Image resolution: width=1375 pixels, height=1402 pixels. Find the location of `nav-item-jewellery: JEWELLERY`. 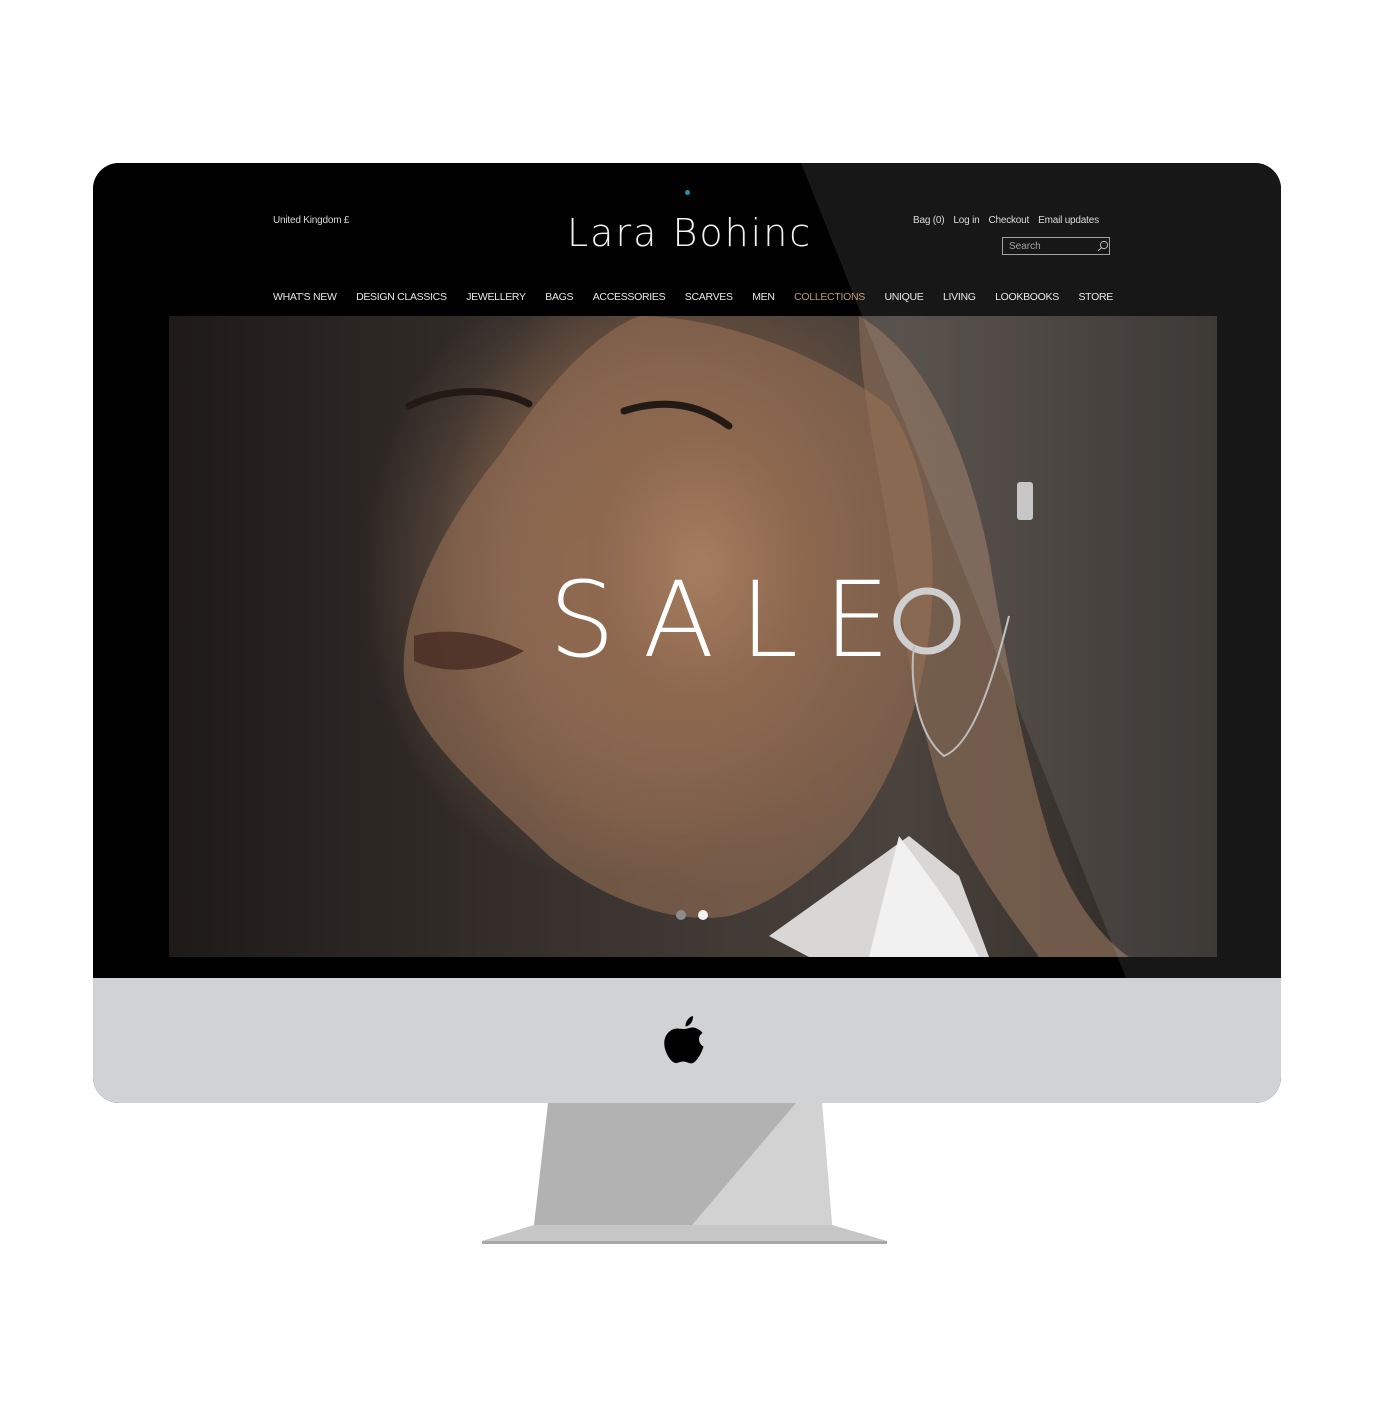

nav-item-jewellery: JEWELLERY is located at coordinates (496, 297).